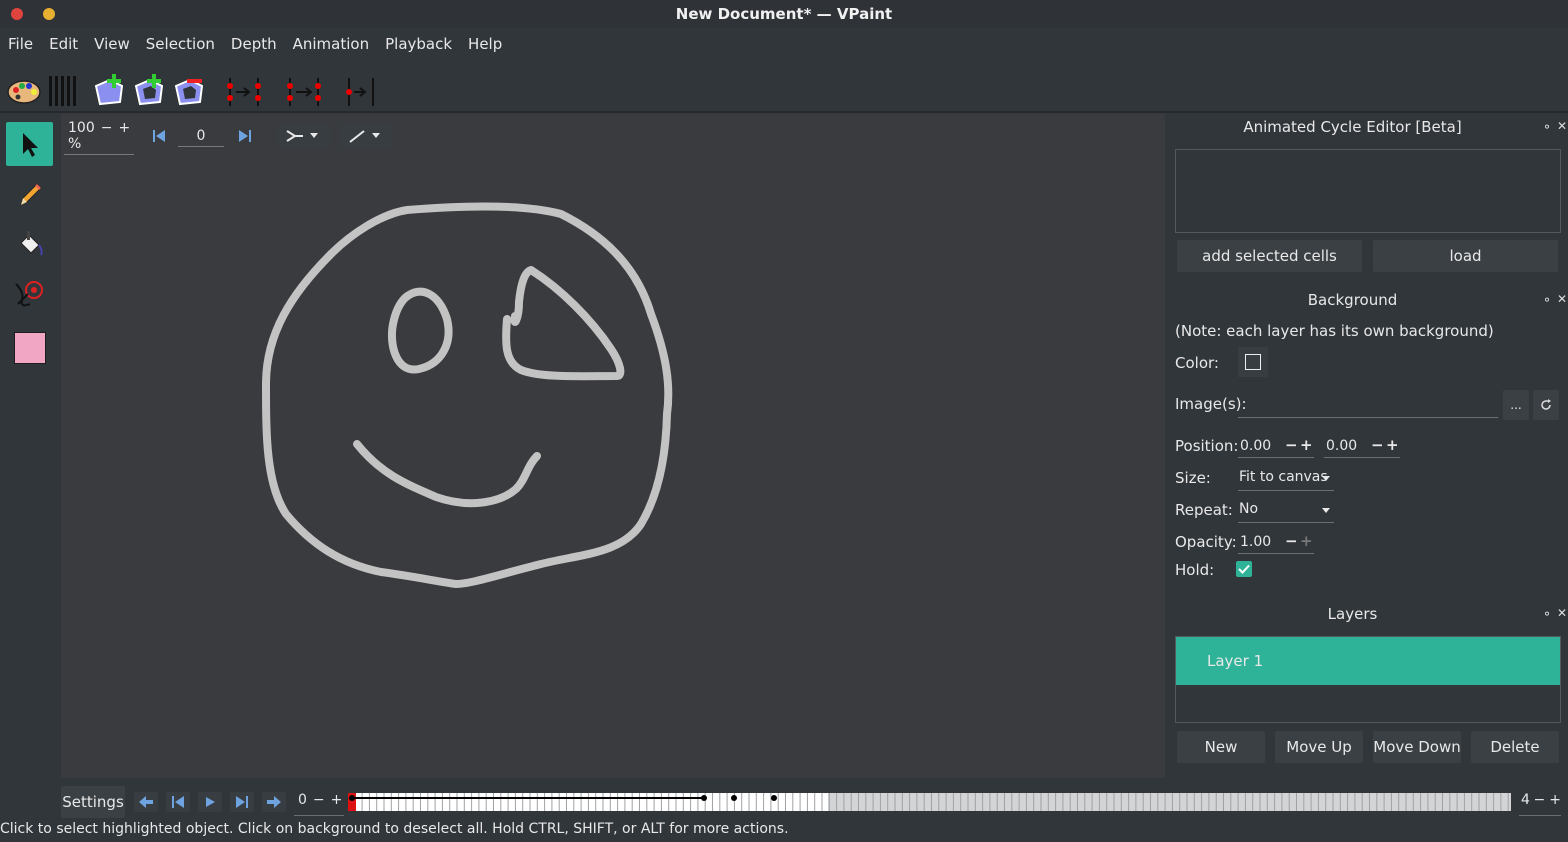 This screenshot has width=1568, height=842. Describe the element at coordinates (1255, 446) in the screenshot. I see `position-x-value: 0.00` at that location.